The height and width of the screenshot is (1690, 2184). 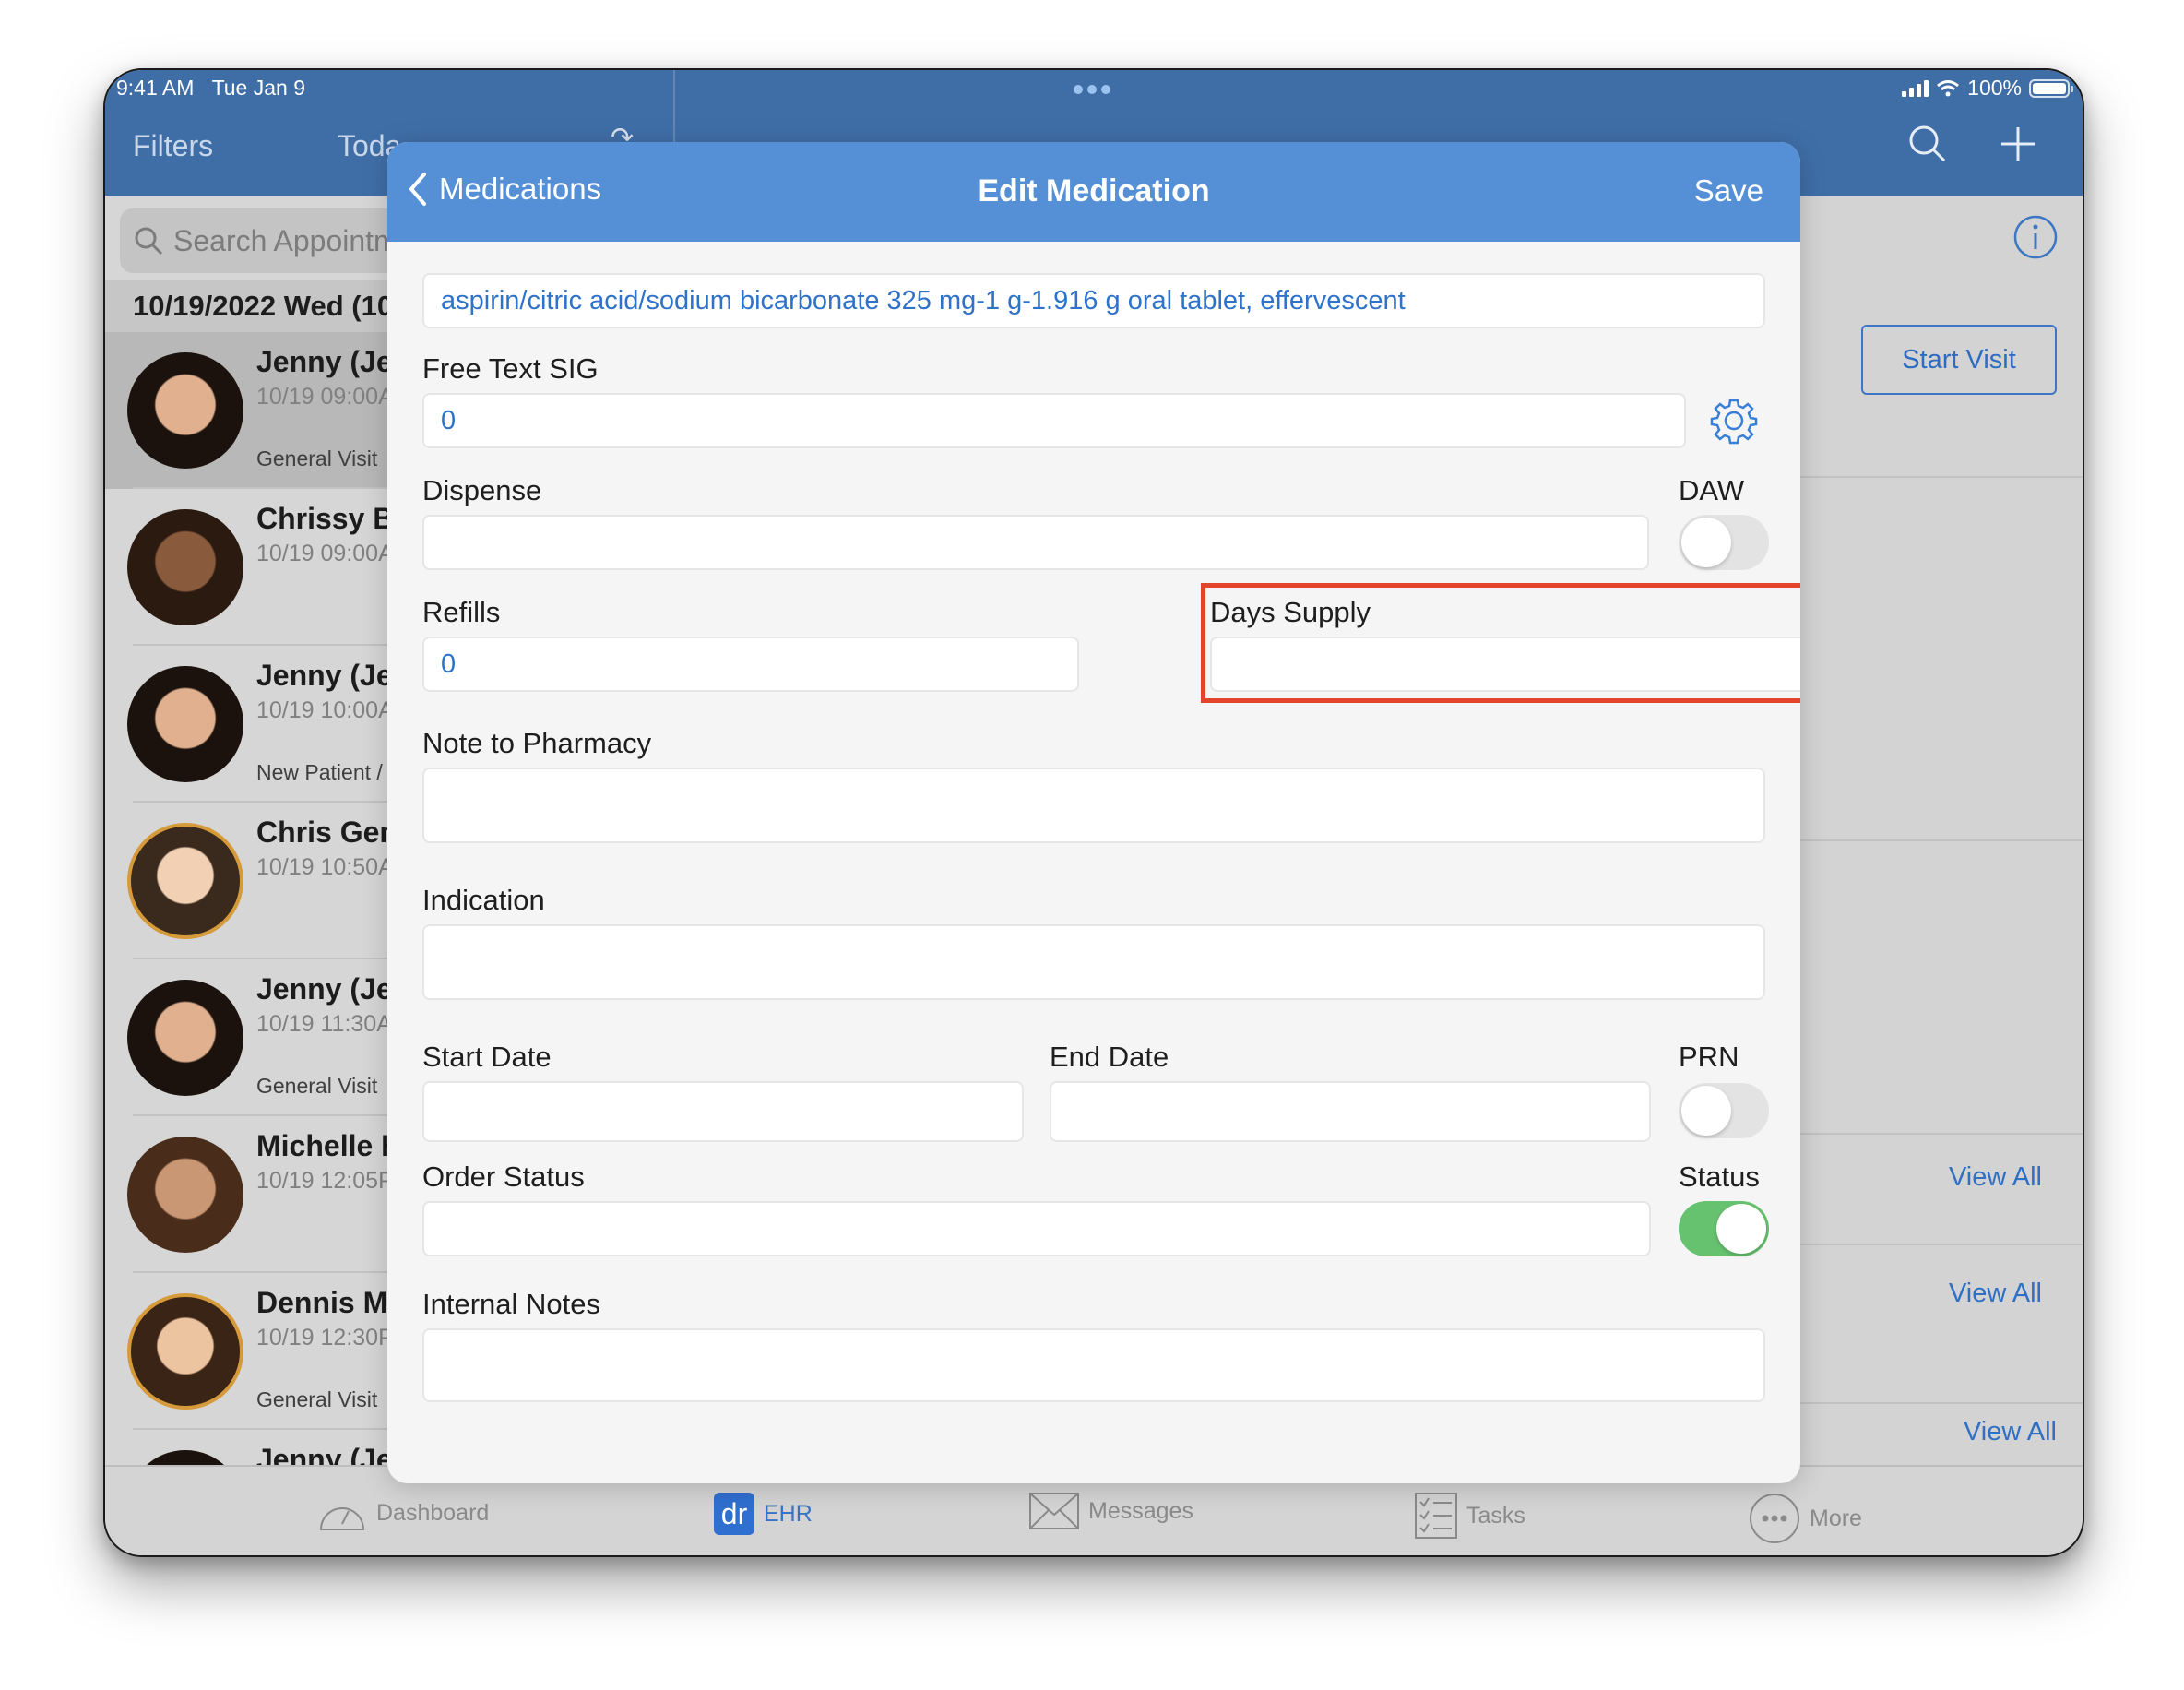 What do you see at coordinates (1093, 805) in the screenshot?
I see `note-to-pharmacy-input` at bounding box center [1093, 805].